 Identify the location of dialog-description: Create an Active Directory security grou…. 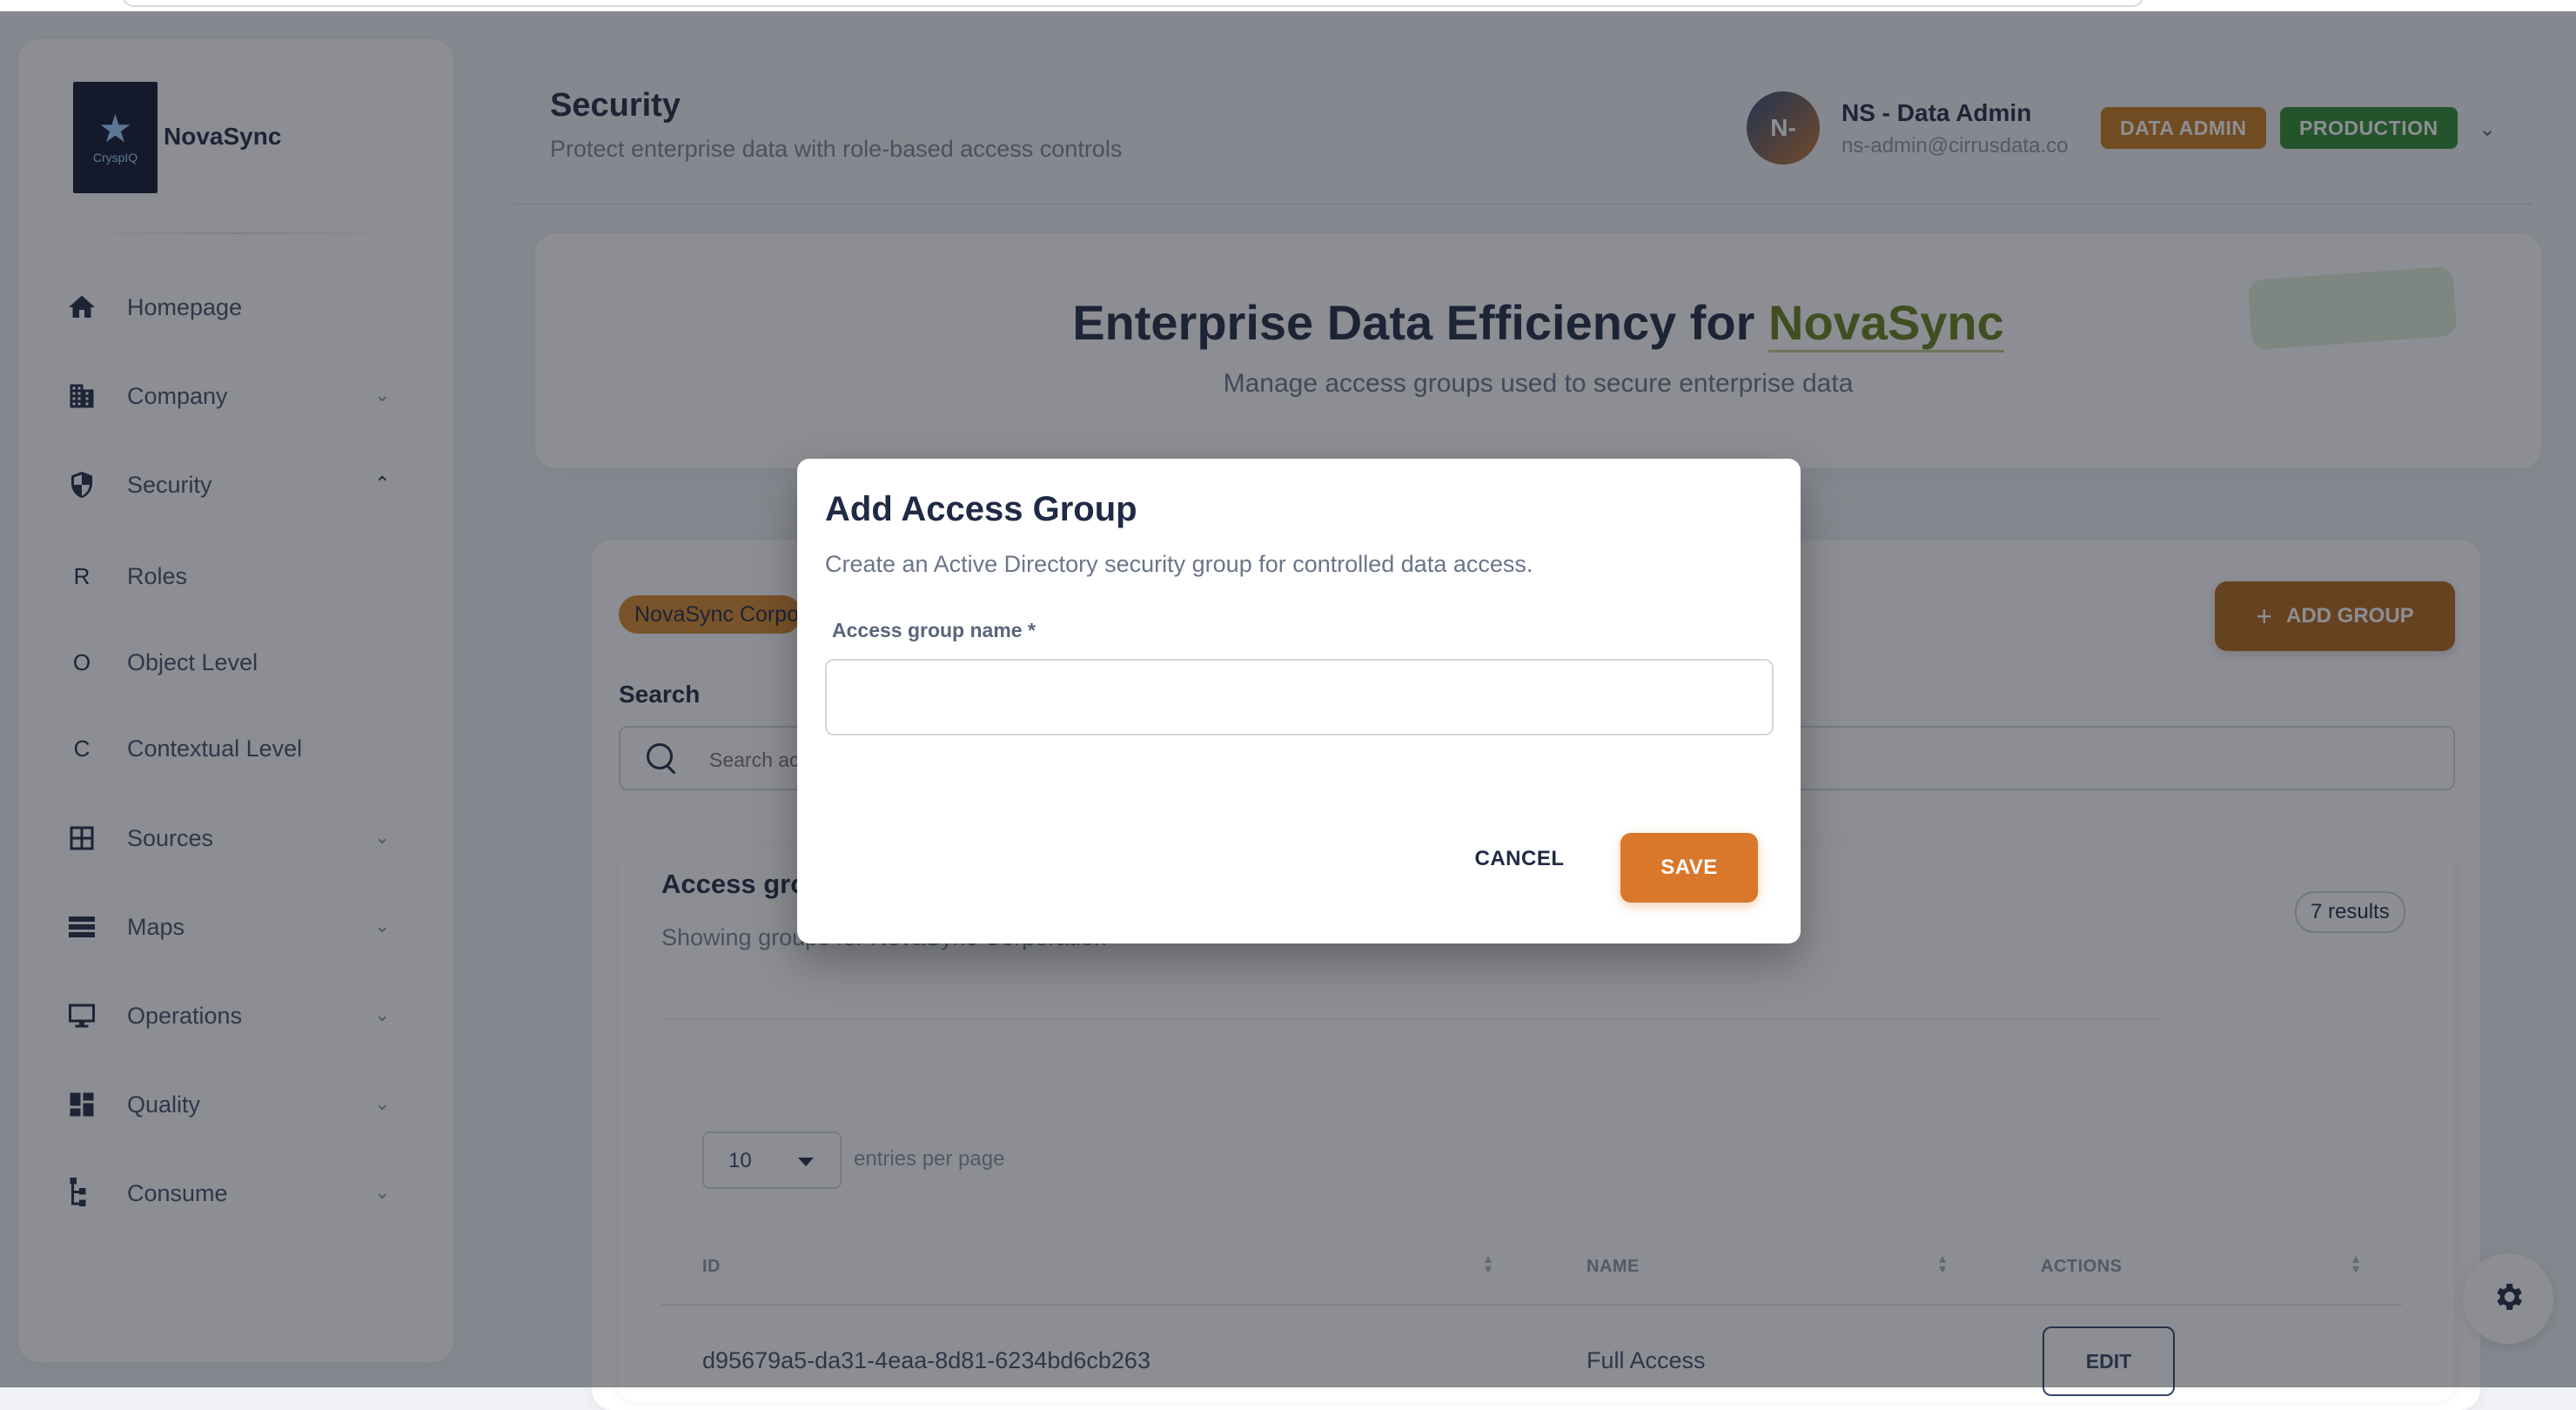
(1179, 564).